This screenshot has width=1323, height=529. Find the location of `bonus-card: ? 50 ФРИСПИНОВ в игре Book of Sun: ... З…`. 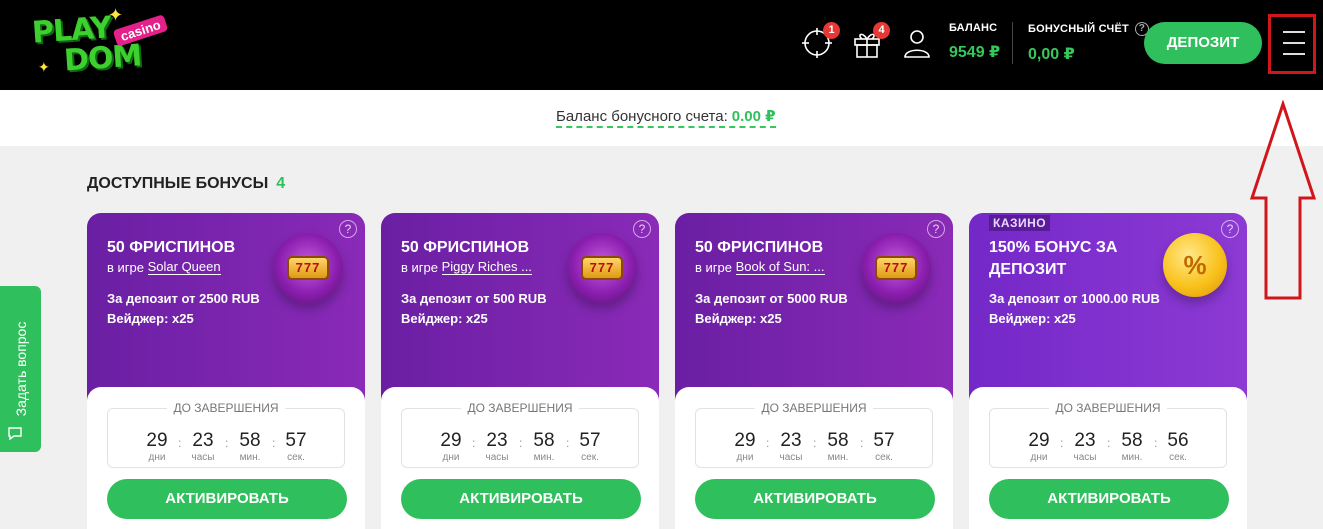

bonus-card: ? 50 ФРИСПИНОВ в игре Book of Sun: ... З… is located at coordinates (814, 371).